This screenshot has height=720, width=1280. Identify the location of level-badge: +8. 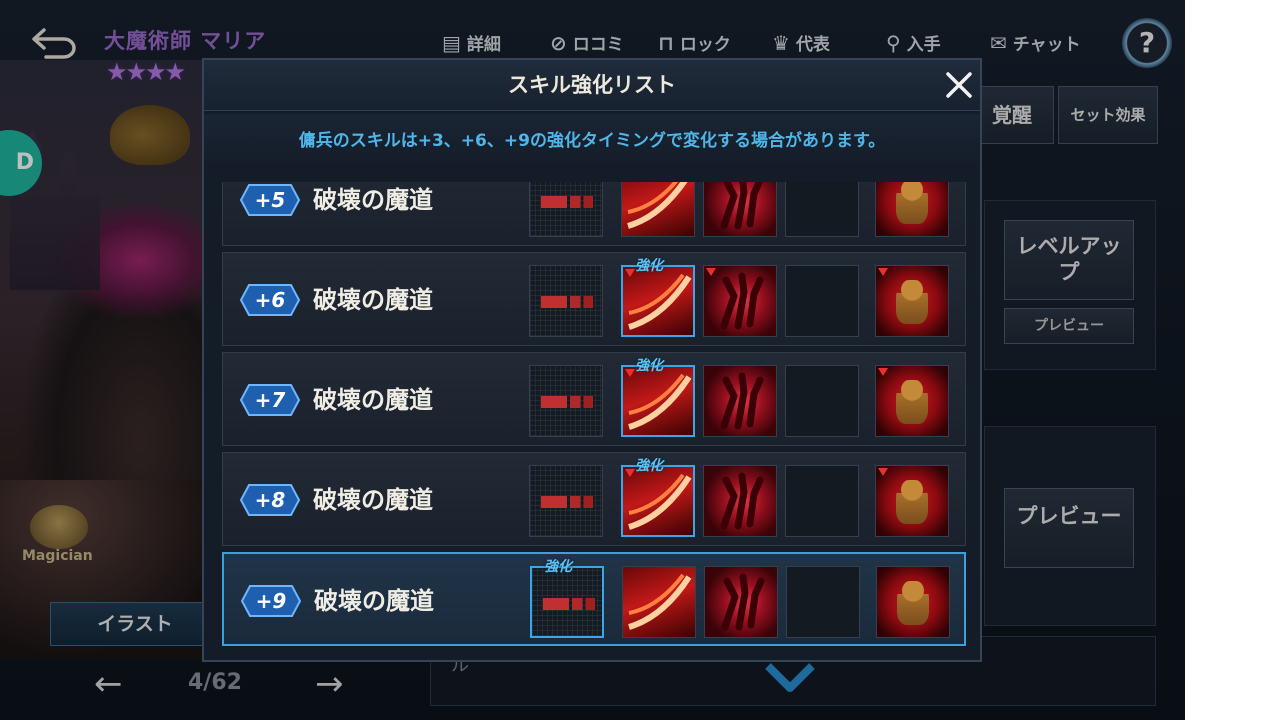
(270, 500).